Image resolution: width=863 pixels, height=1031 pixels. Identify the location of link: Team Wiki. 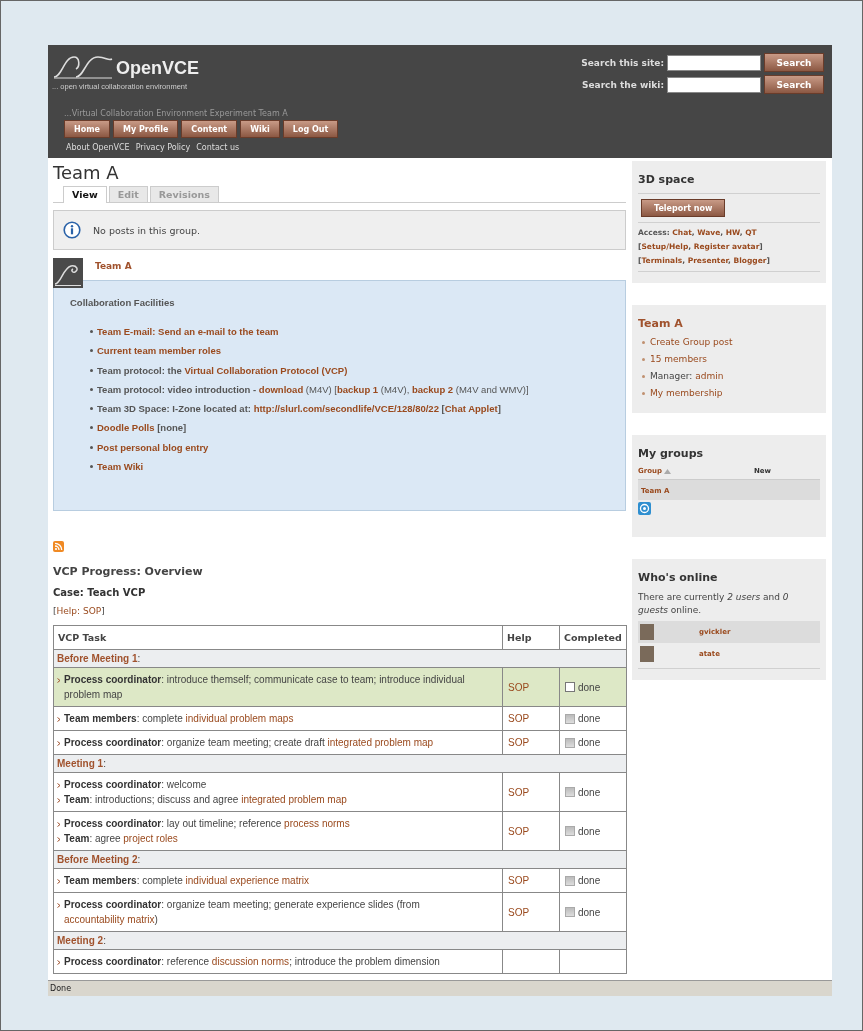
(120, 467).